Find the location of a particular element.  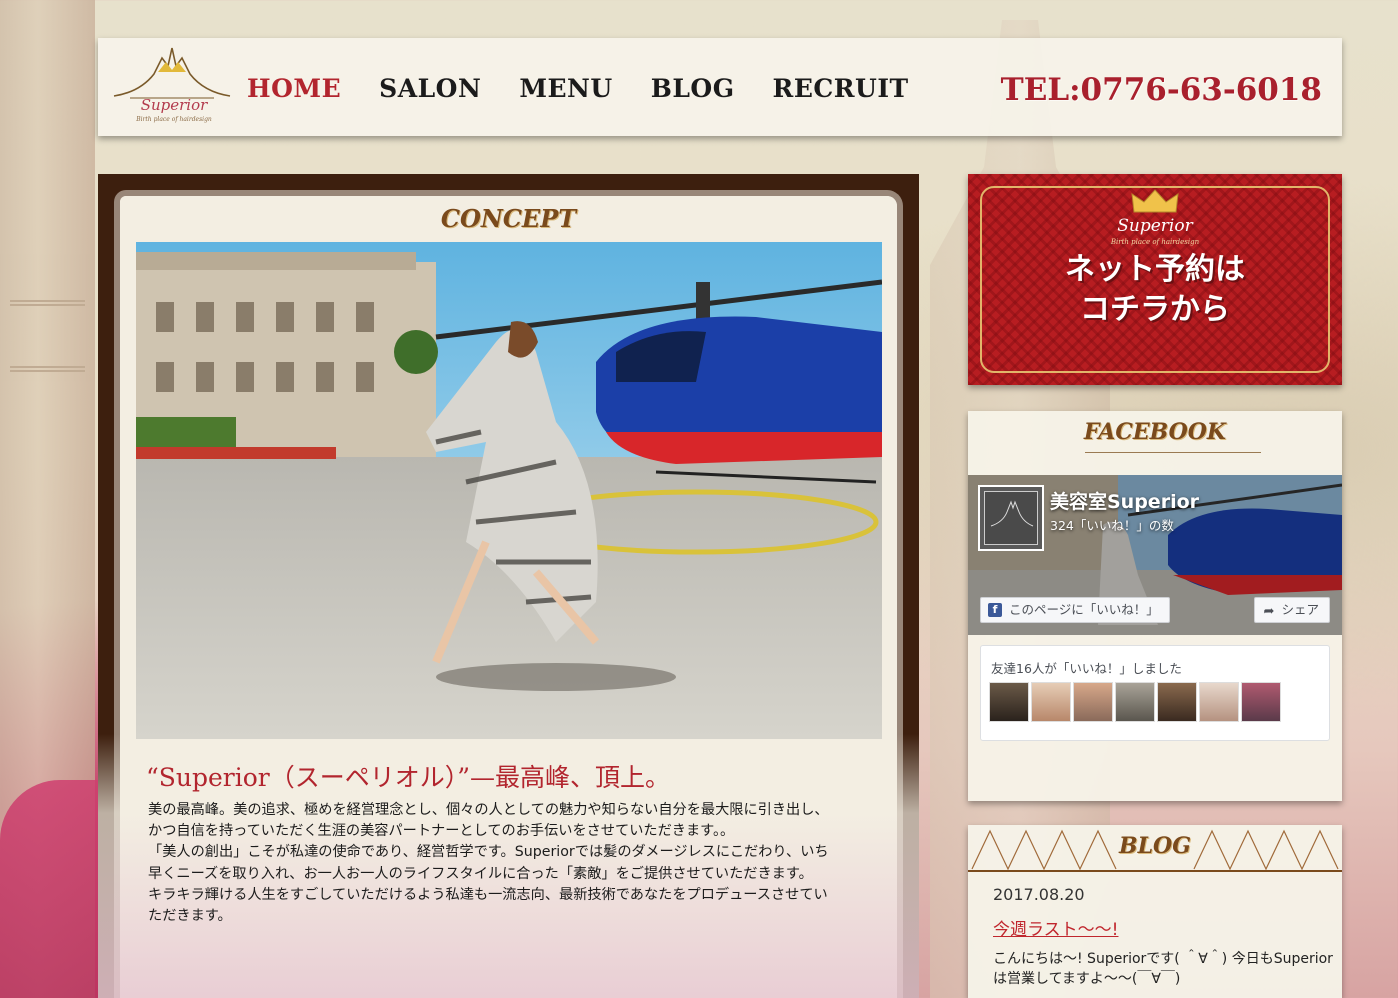

friends-like-text: 友達16人が「いいね！」しました is located at coordinates (1086, 668).